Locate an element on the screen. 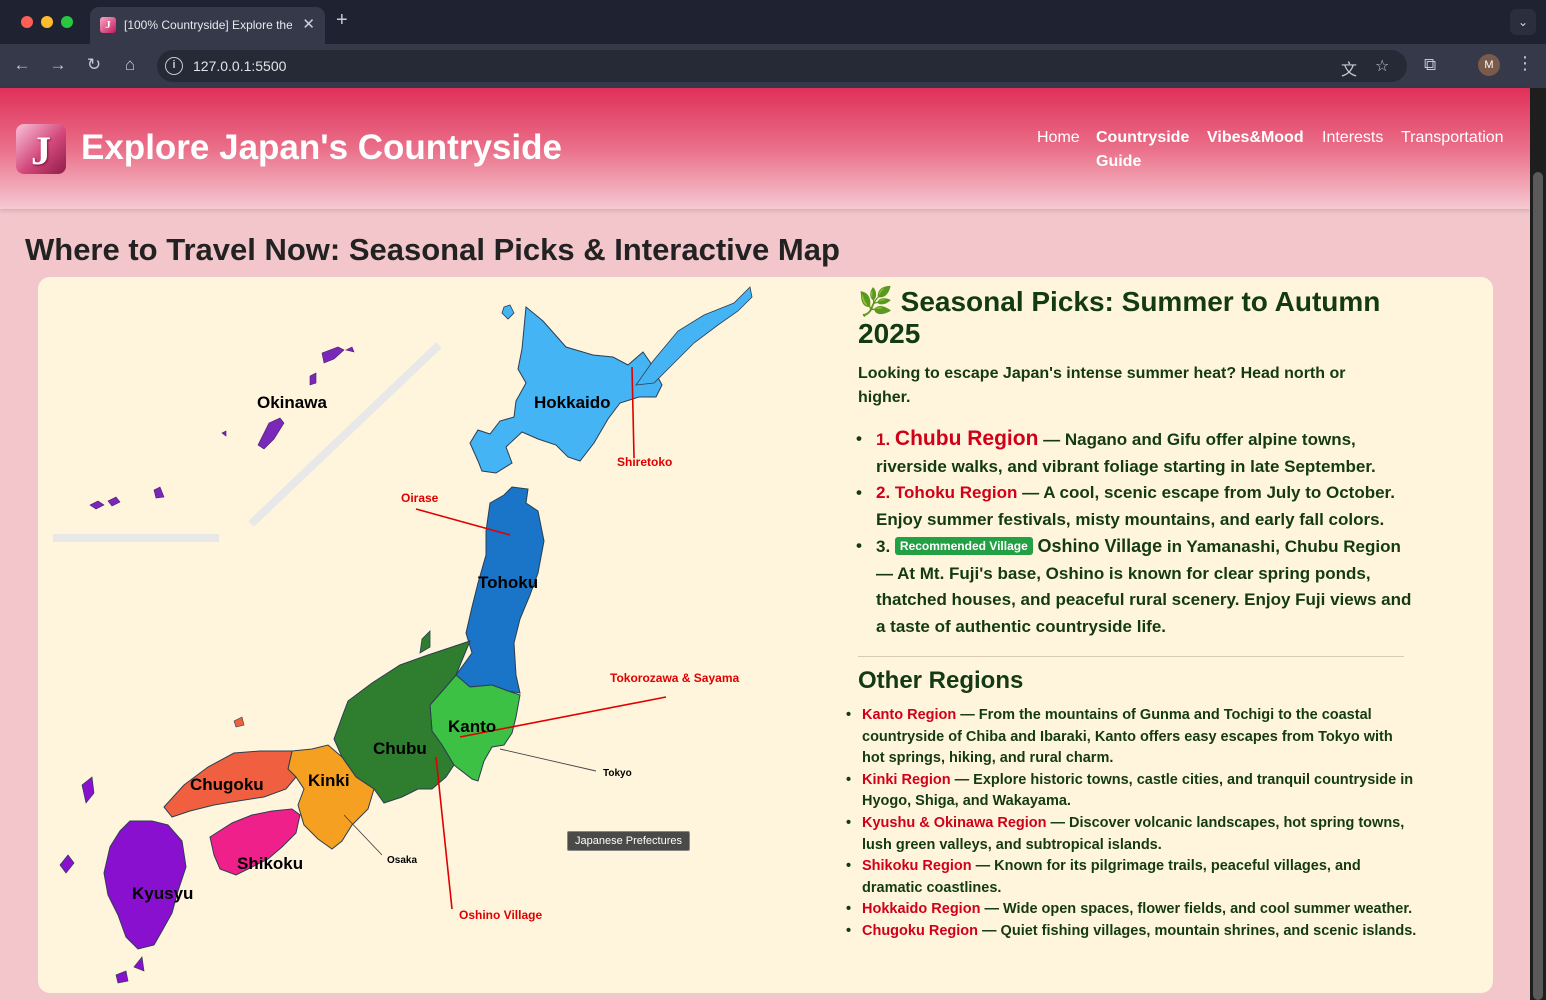  label-tohoku: Tohoku is located at coordinates (508, 582).